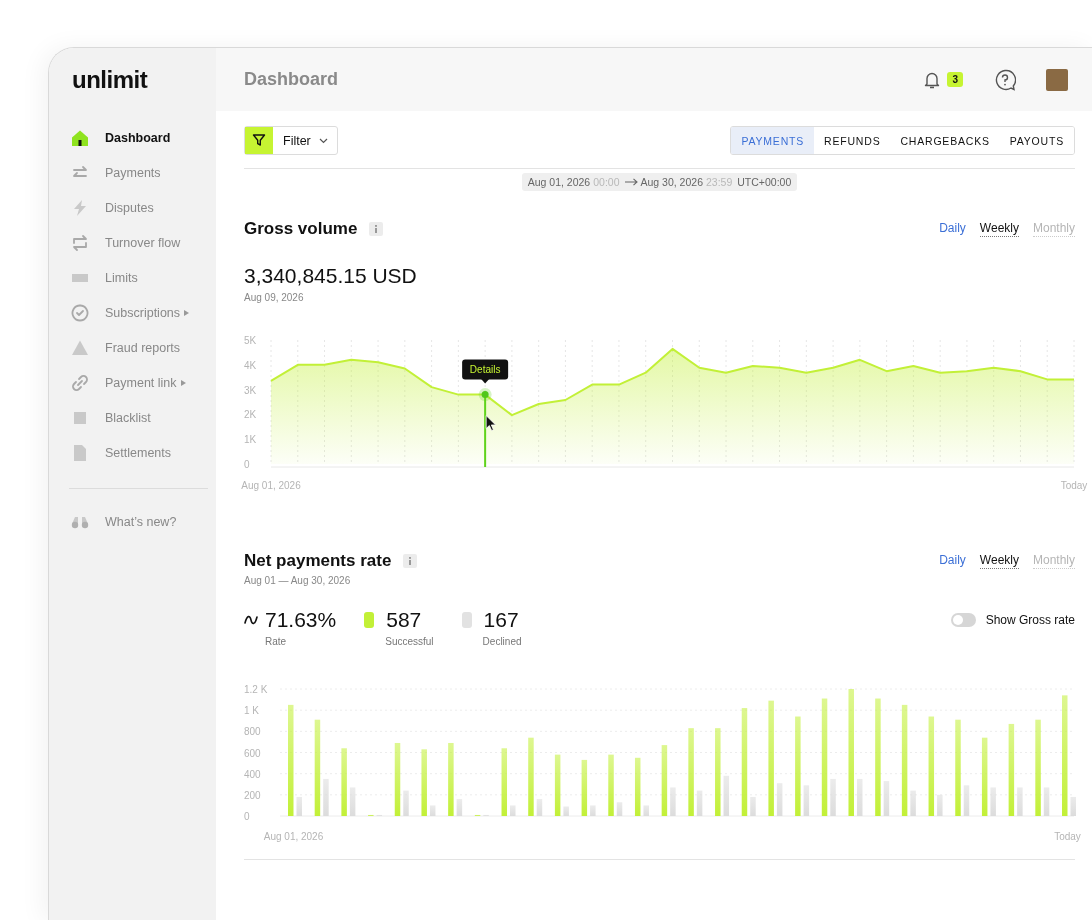  Describe the element at coordinates (409, 641) in the screenshot. I see `stat-label: Successful` at that location.